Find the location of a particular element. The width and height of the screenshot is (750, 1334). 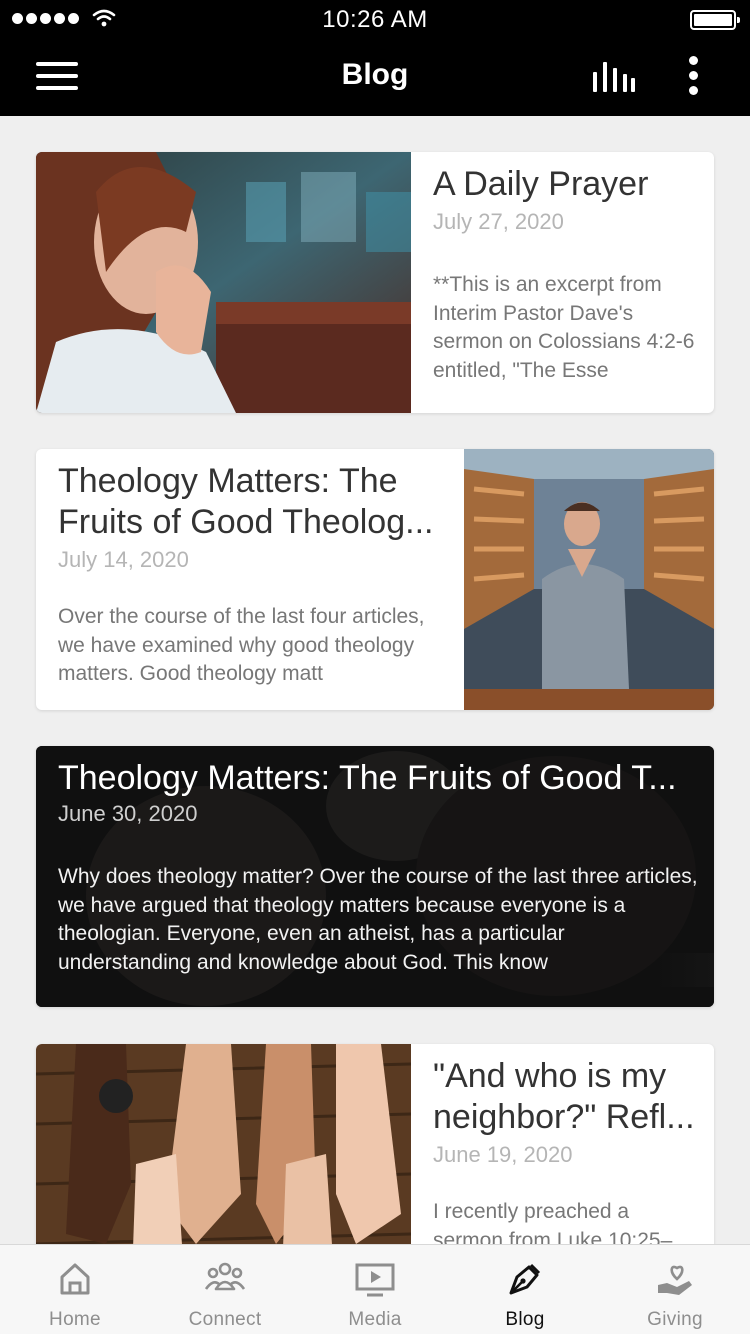

status-time: 10:26 AM is located at coordinates (375, 19).